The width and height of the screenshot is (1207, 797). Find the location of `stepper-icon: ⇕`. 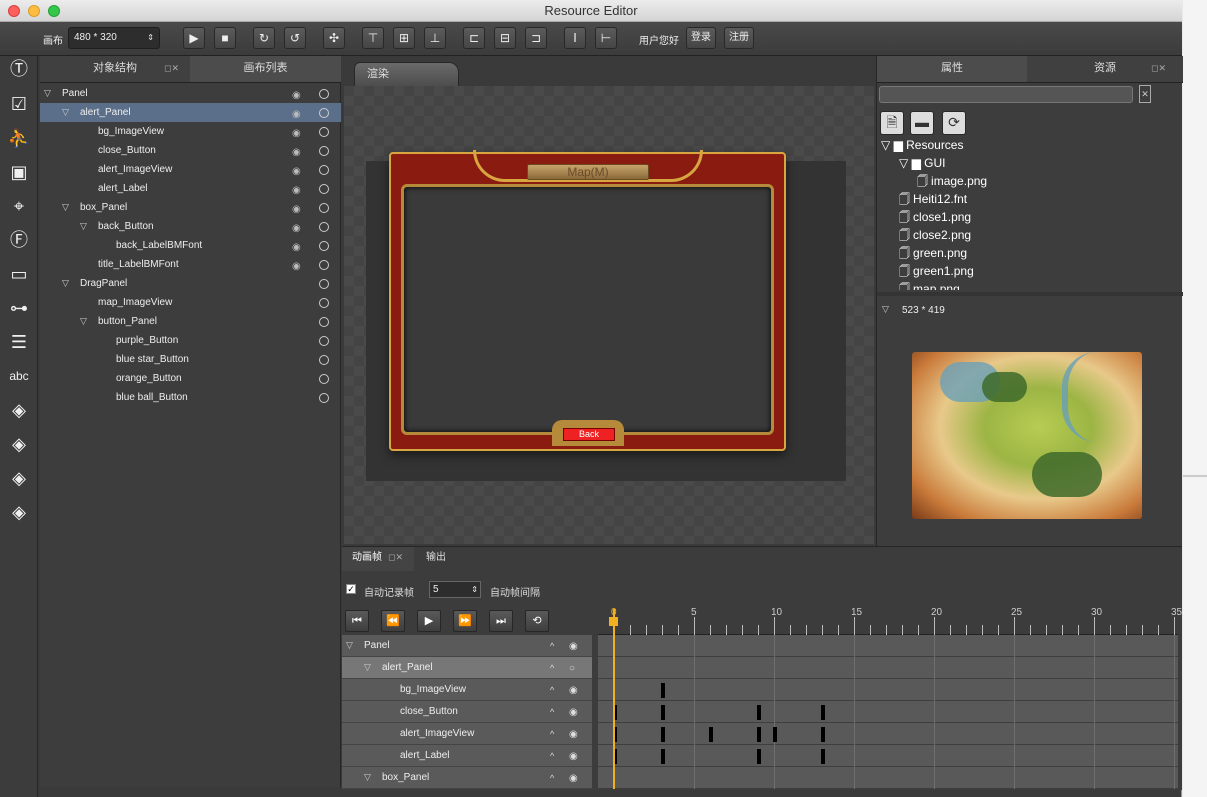

stepper-icon: ⇕ is located at coordinates (474, 589).